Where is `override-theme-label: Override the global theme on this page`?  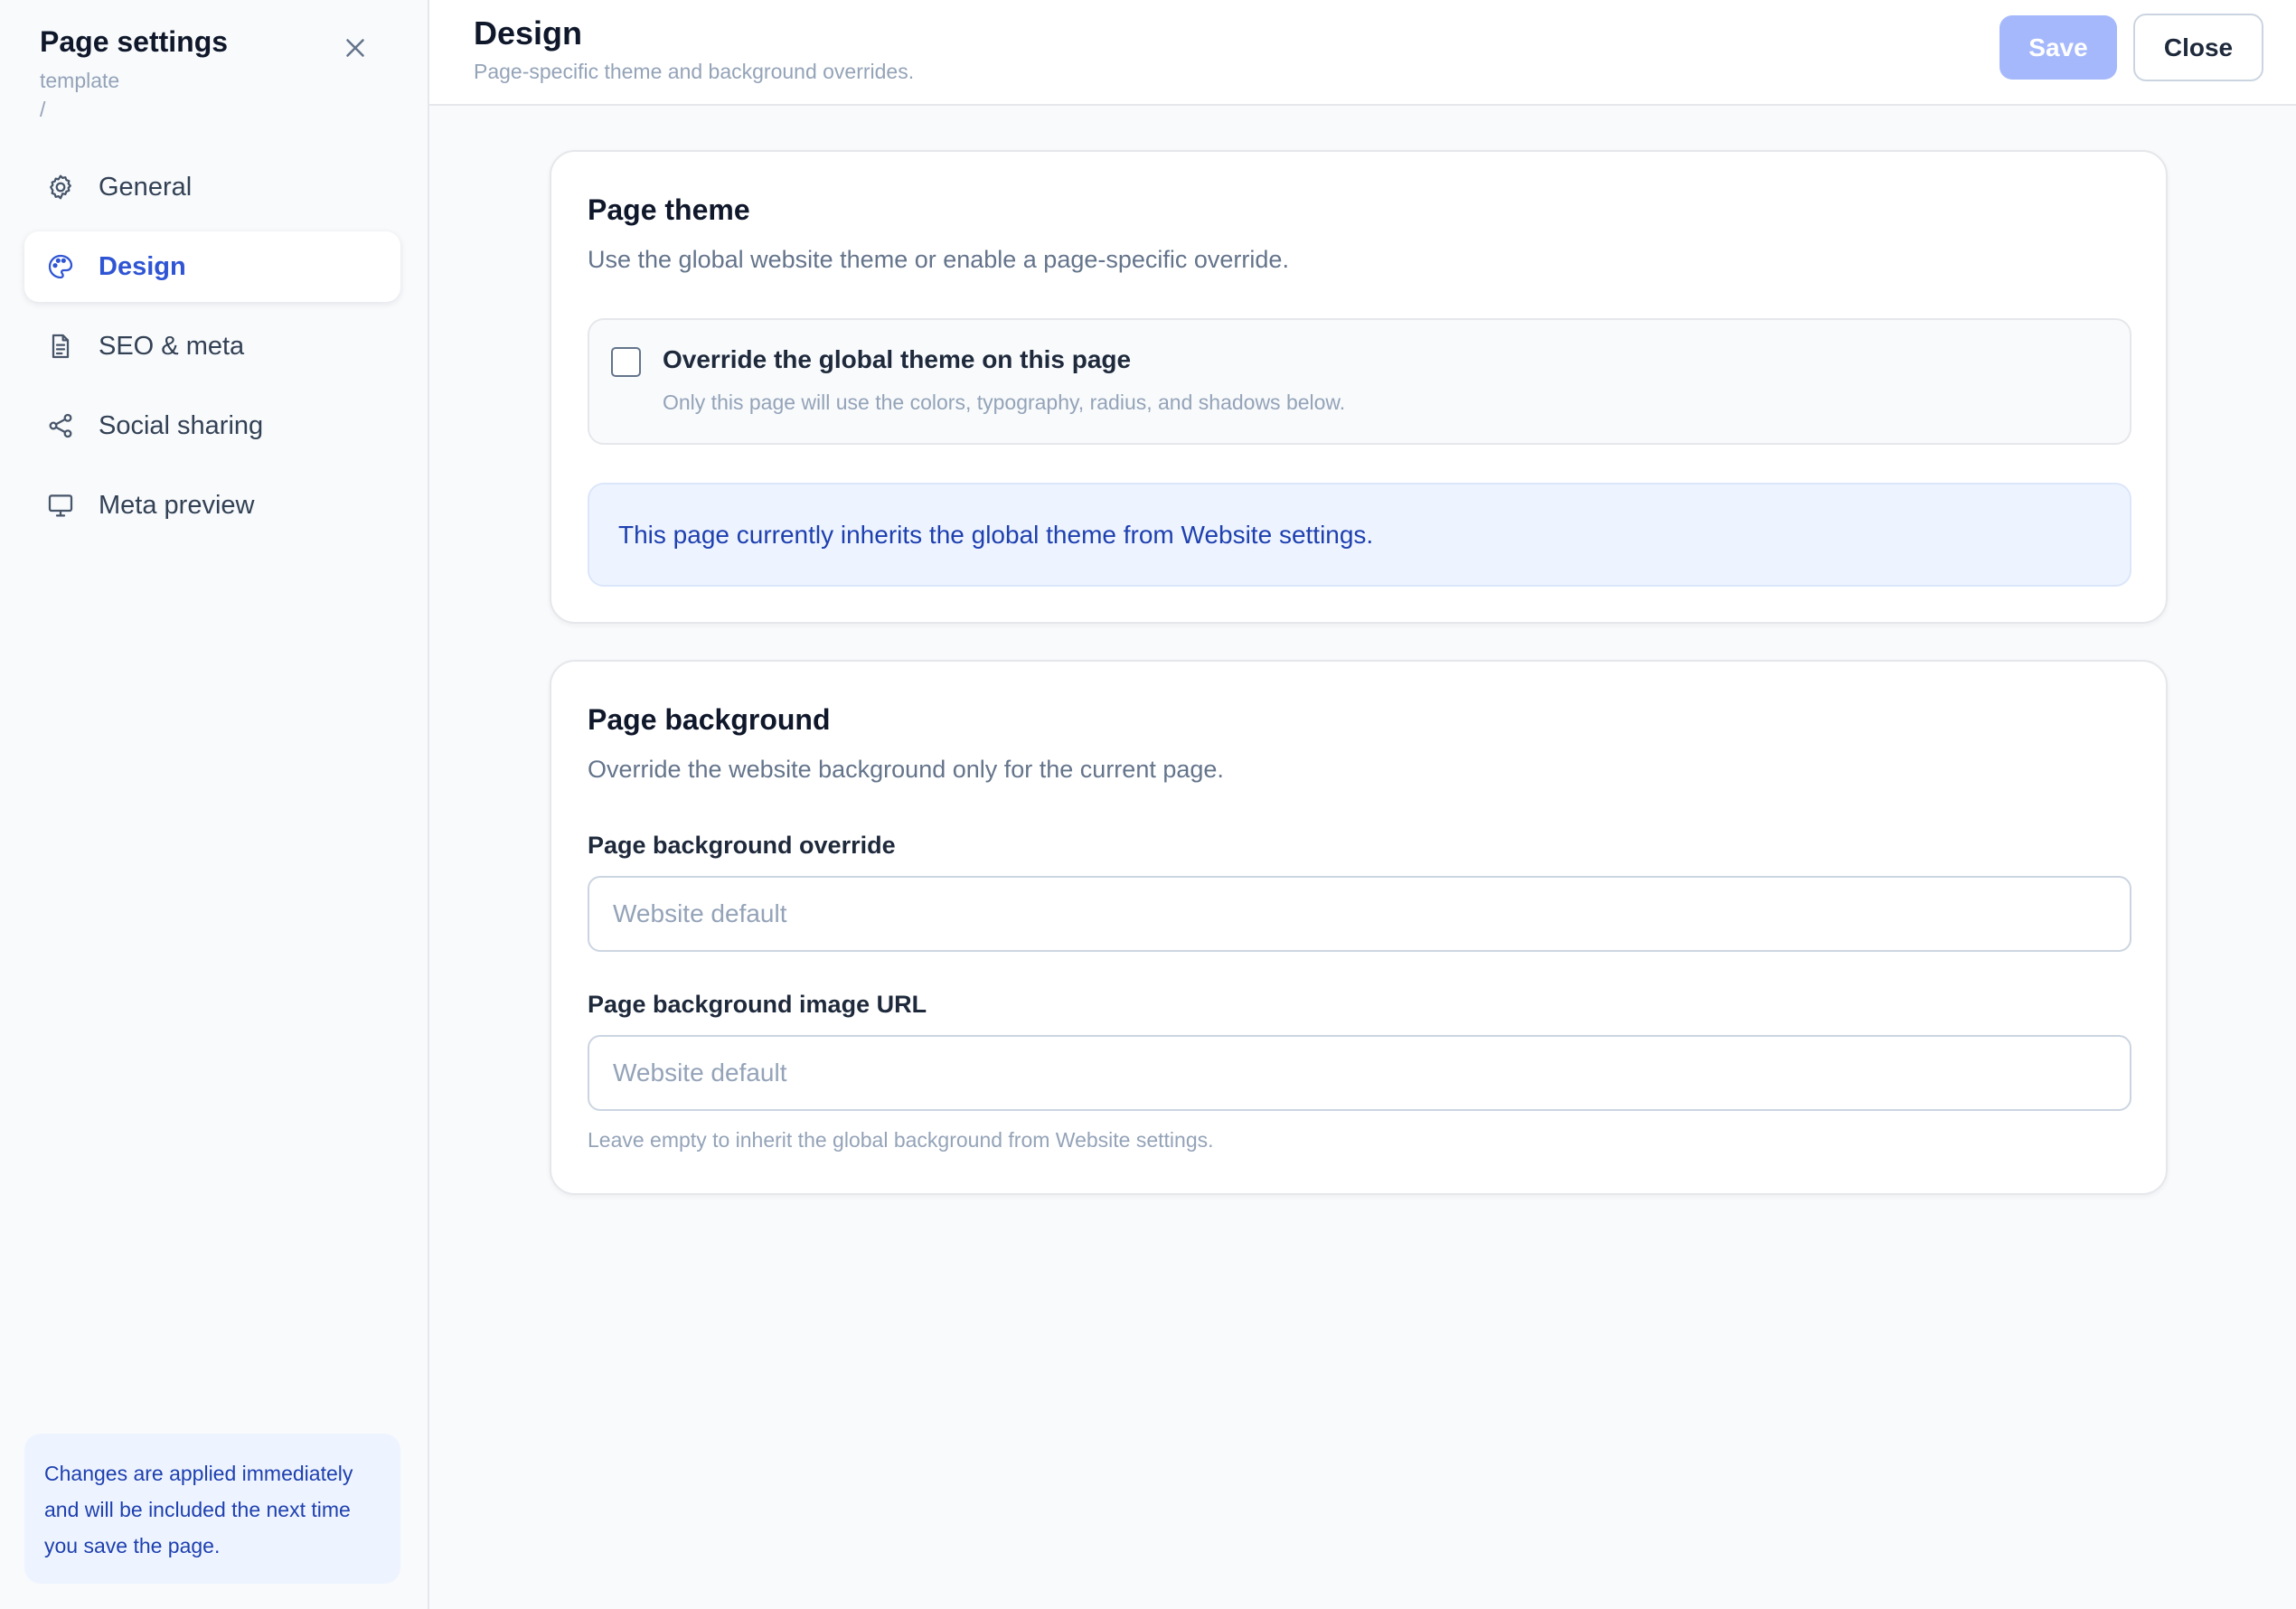 override-theme-label: Override the global theme on this page is located at coordinates (897, 359).